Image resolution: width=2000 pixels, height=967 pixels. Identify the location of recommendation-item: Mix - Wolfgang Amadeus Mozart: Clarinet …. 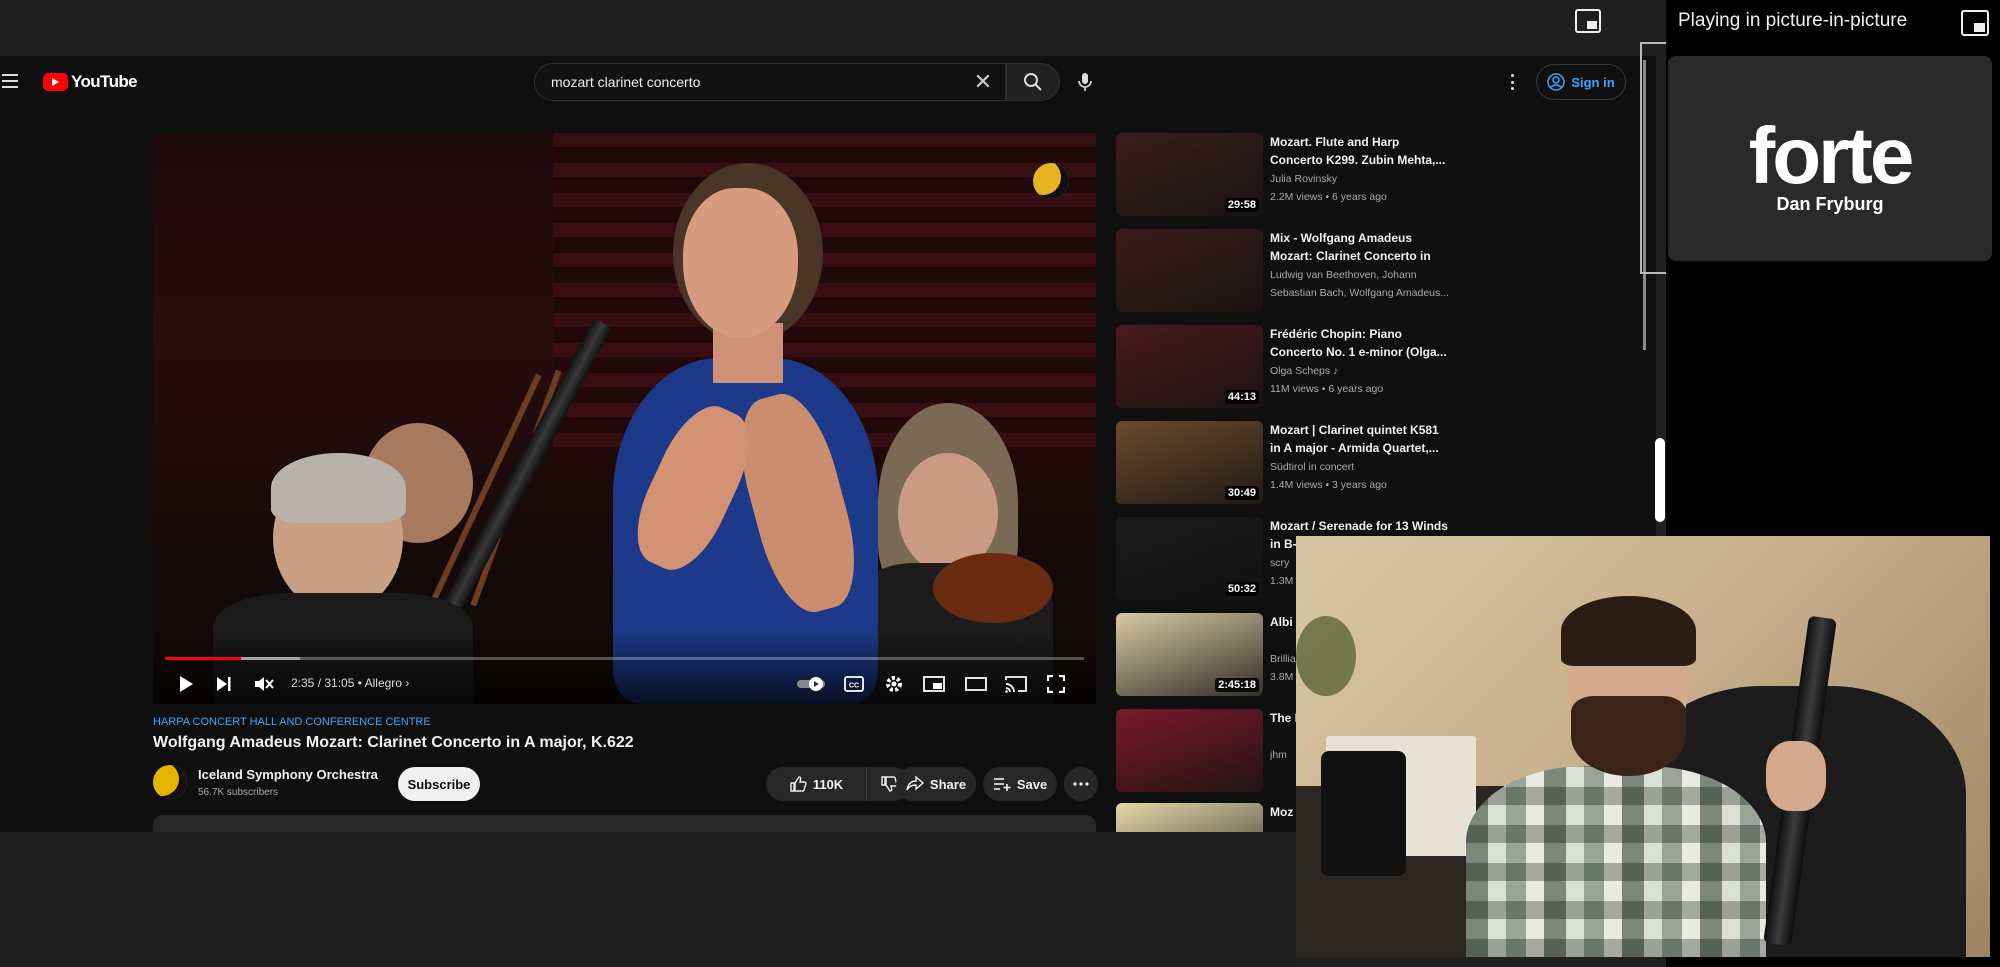
(1282, 275).